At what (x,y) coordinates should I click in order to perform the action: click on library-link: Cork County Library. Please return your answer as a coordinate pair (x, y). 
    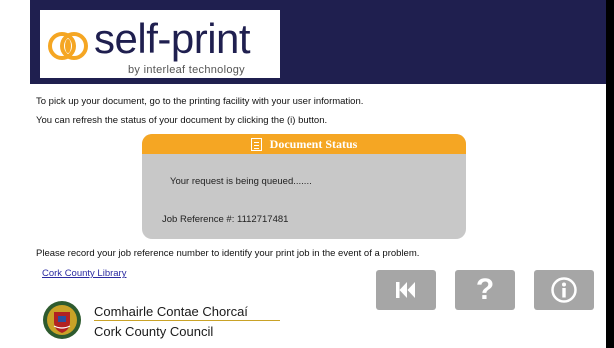
    Looking at the image, I should click on (84, 273).